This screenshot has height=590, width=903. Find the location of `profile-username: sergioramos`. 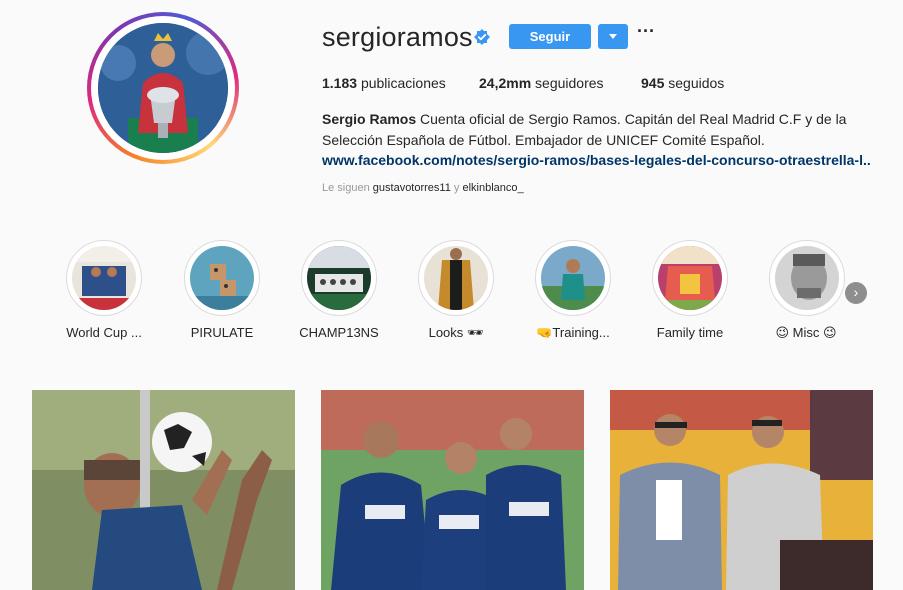

profile-username: sergioramos is located at coordinates (397, 37).